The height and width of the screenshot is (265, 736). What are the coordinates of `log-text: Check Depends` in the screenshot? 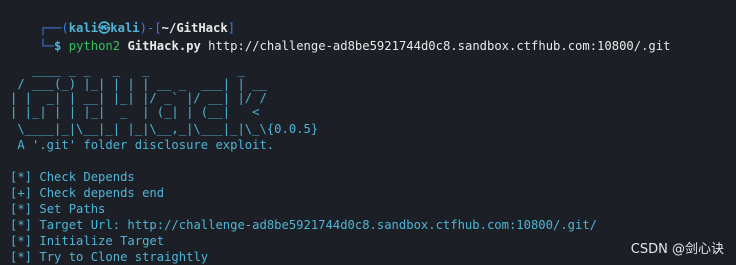 It's located at (83, 177).